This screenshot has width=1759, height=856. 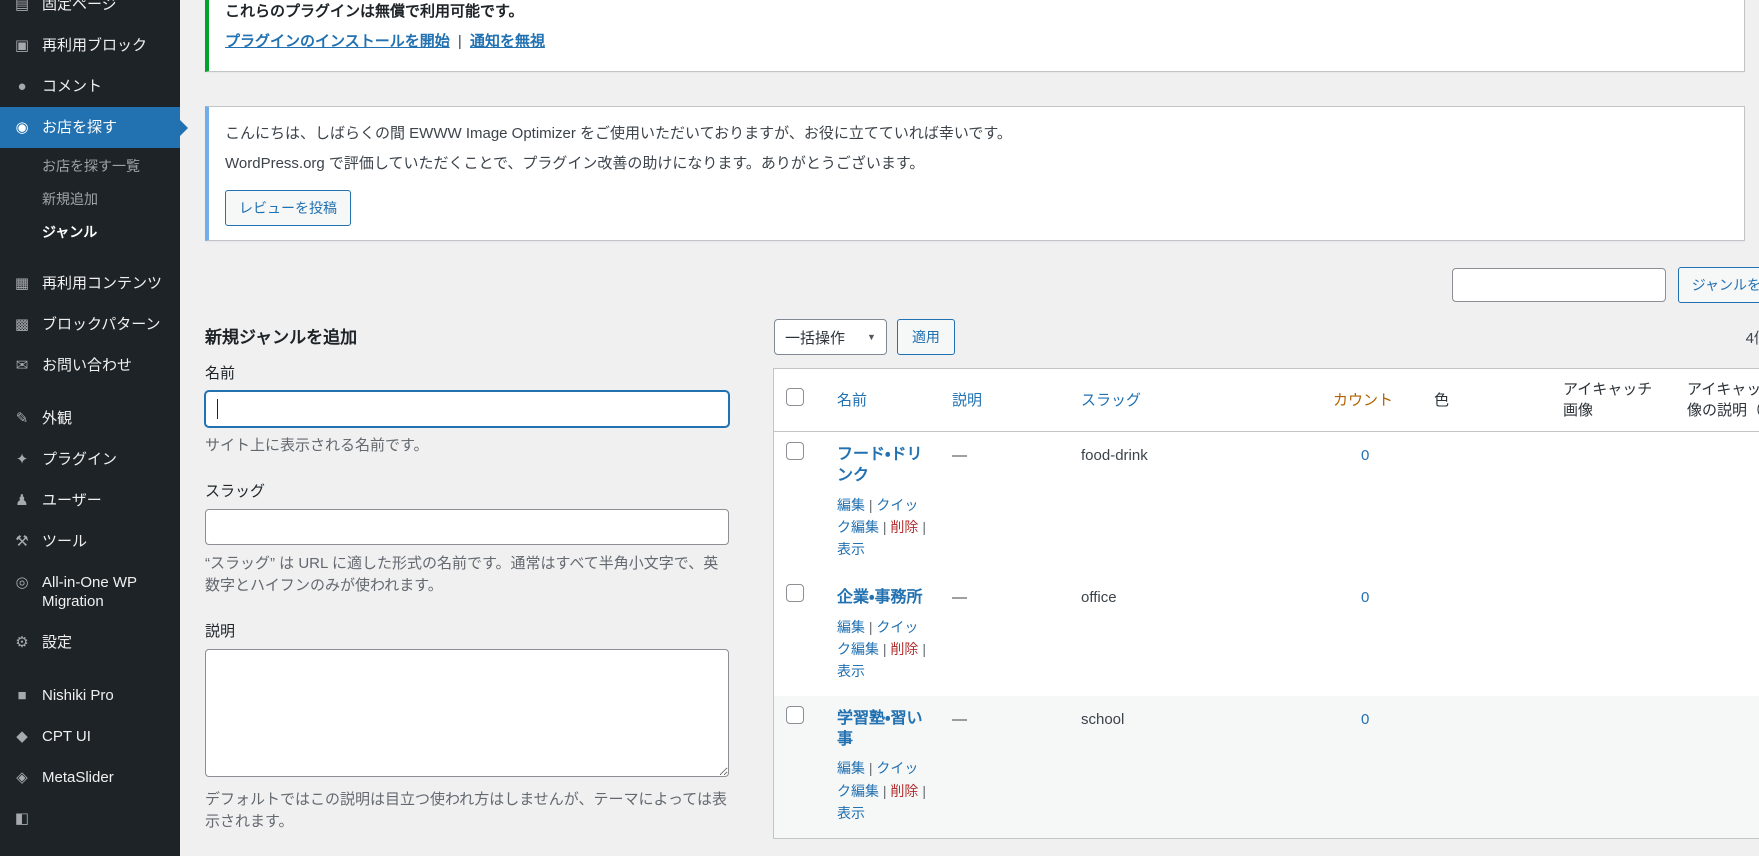 I want to click on tablenav-top: 一括操作 ▼ 適用 4個の項目, so click(x=1266, y=337).